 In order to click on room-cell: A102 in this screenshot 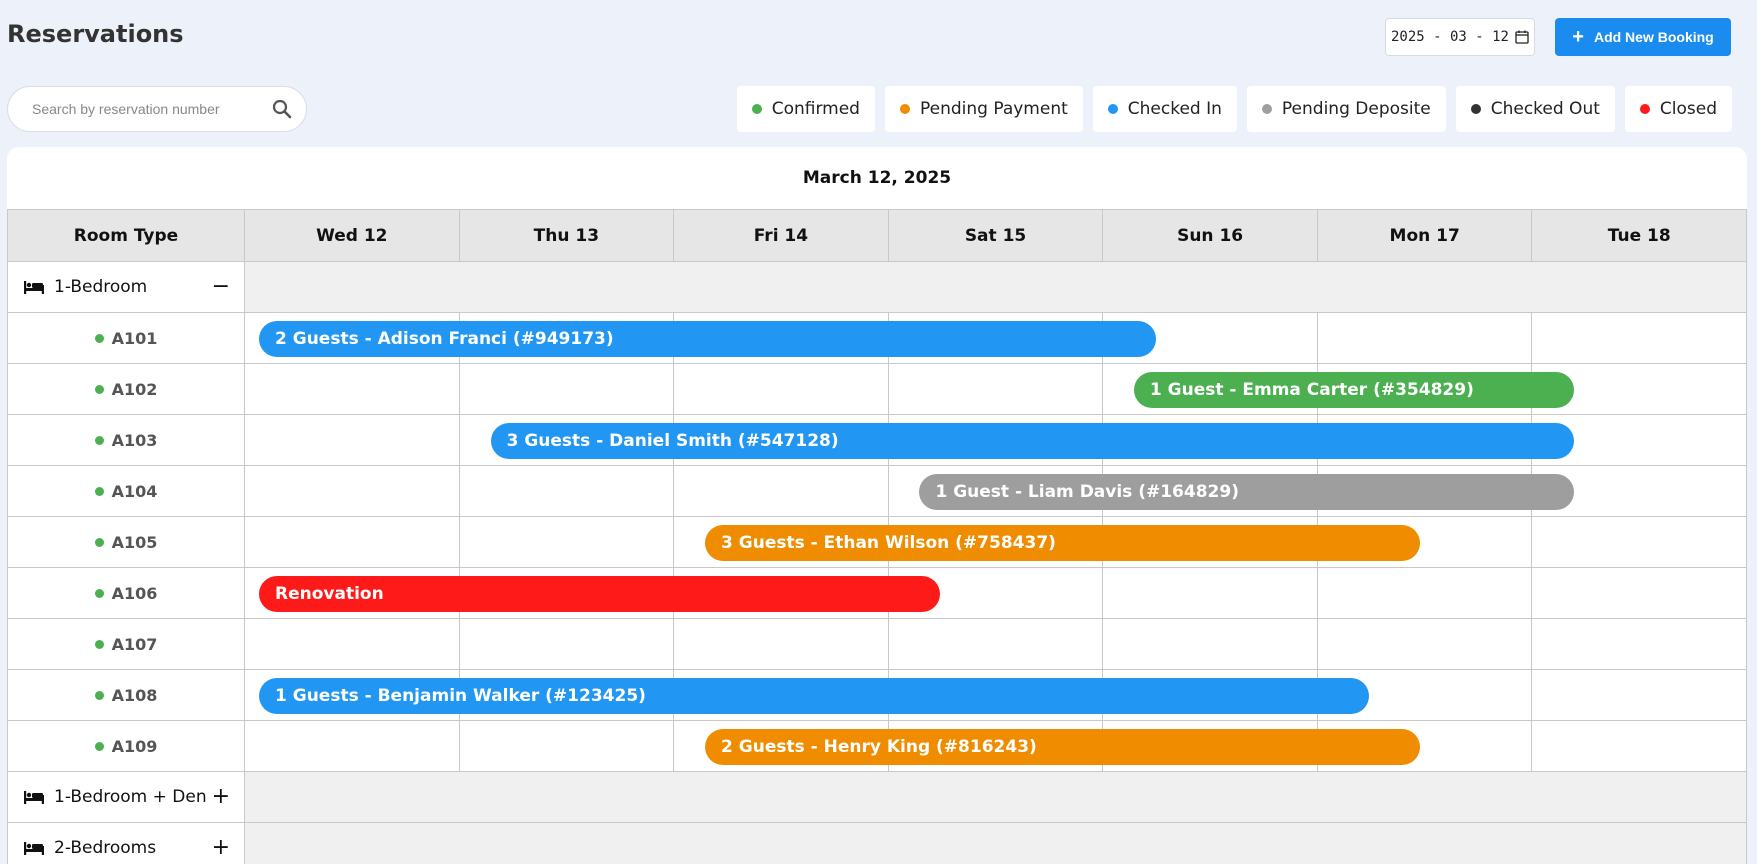, I will do `click(126, 389)`.